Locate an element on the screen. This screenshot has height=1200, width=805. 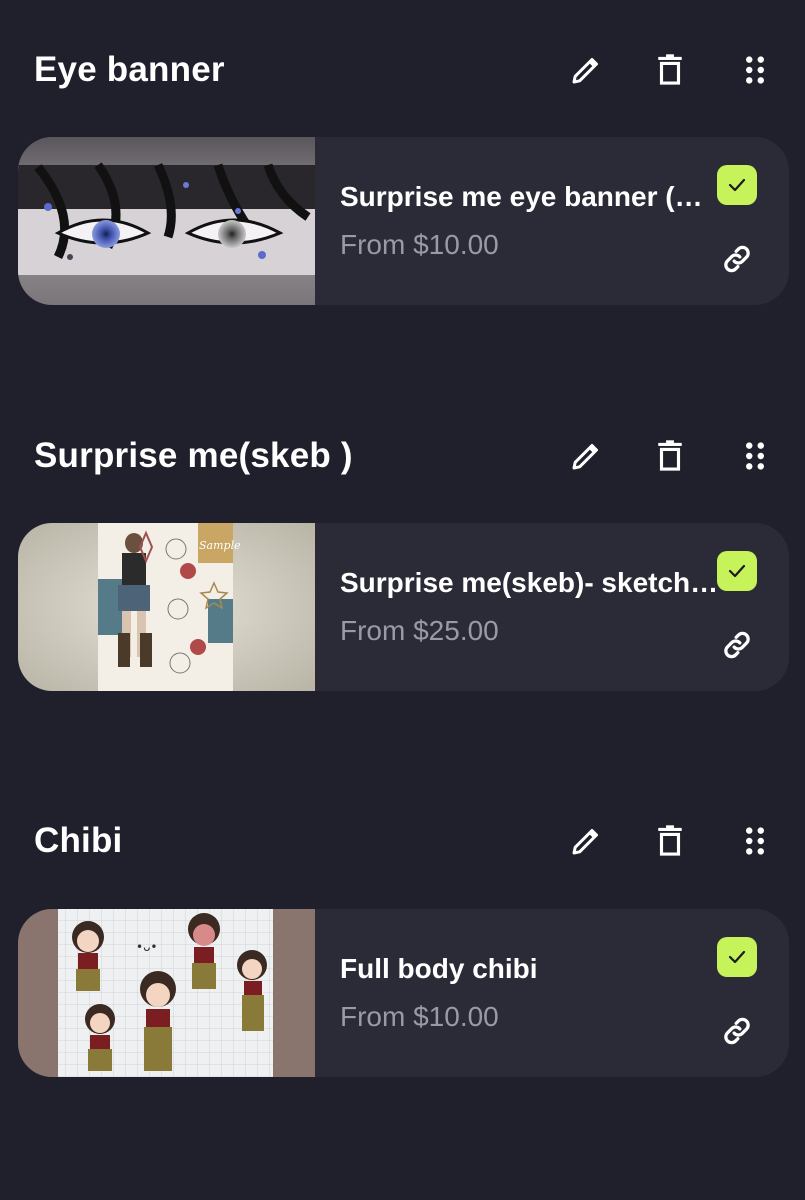
section-header: Chibi is located at coordinates (402, 843).